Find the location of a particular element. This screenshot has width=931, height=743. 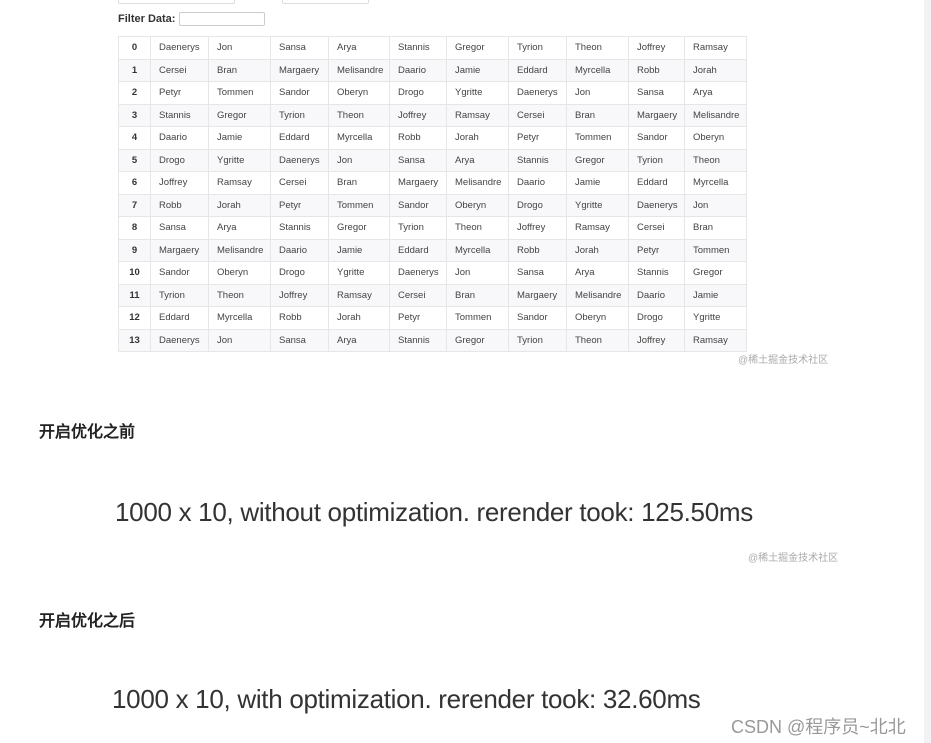

table-cell: Arya is located at coordinates (239, 228).